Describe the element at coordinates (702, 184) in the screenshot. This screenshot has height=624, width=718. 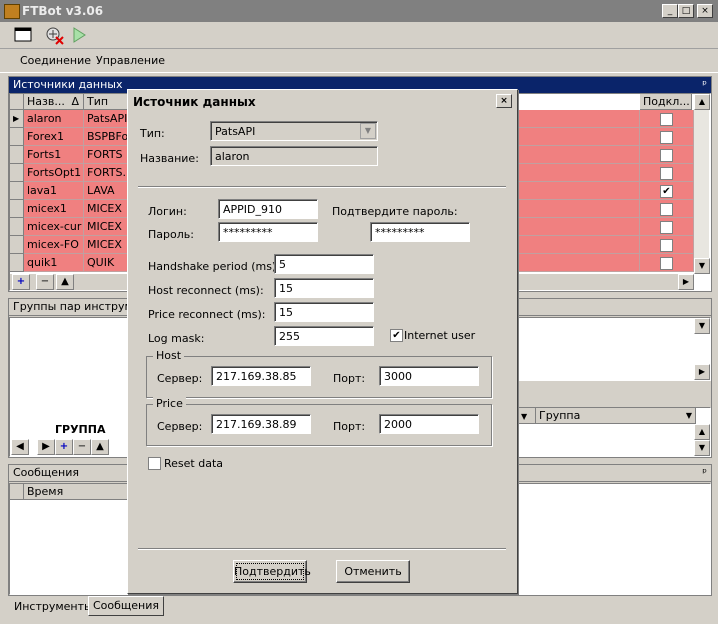
I see `sources-vscroll: ▲ ▼` at that location.